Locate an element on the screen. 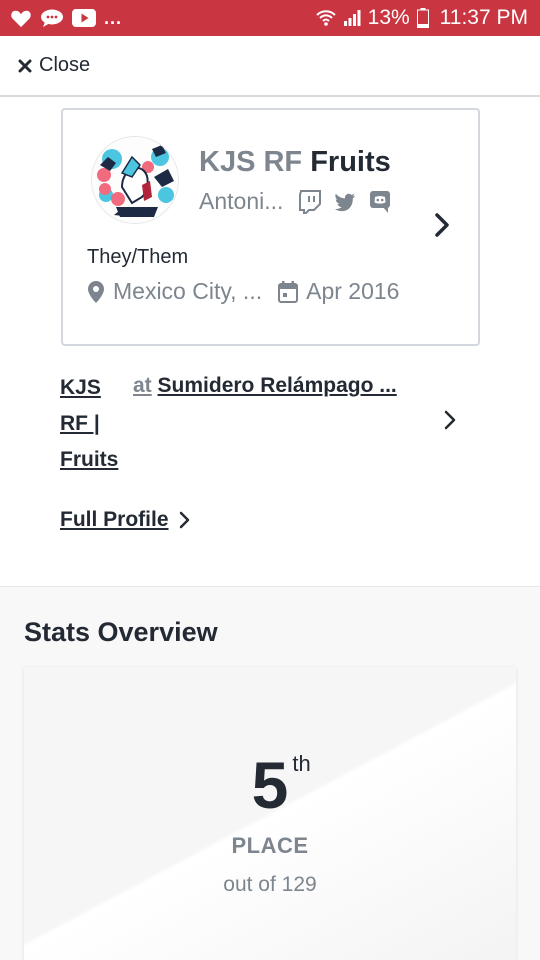  status-bar: ... 13% 11:37 PM is located at coordinates (270, 18).